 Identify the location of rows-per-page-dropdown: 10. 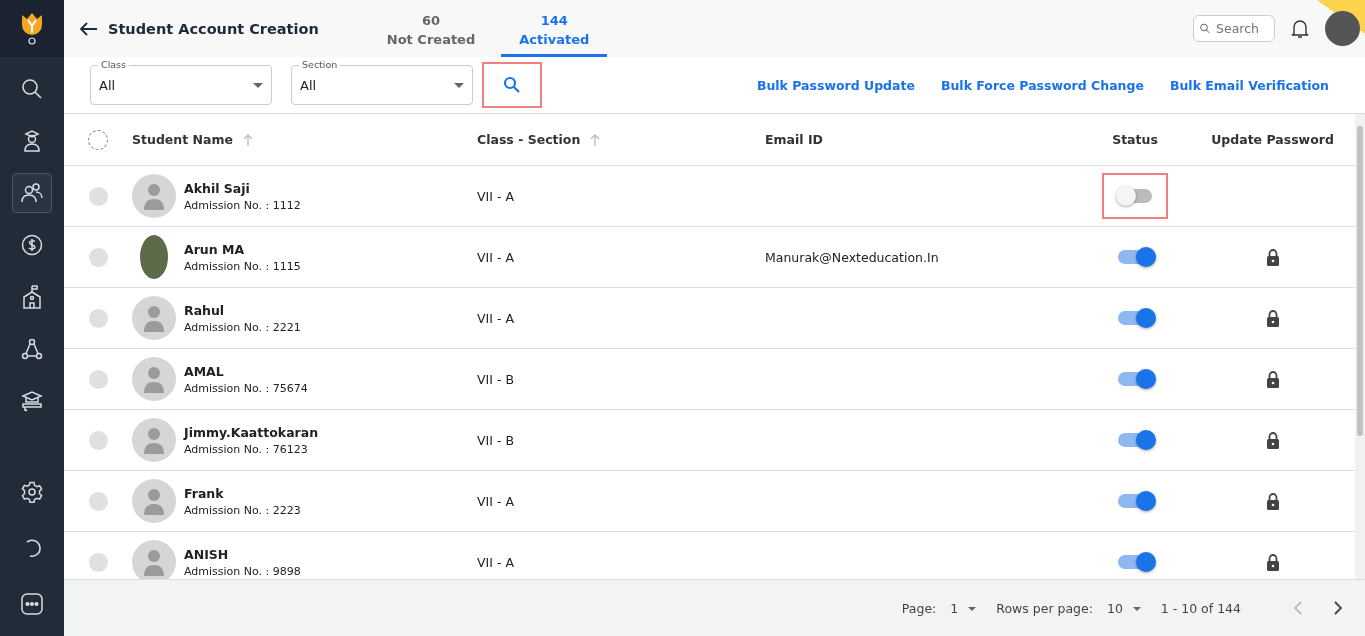
(1126, 608).